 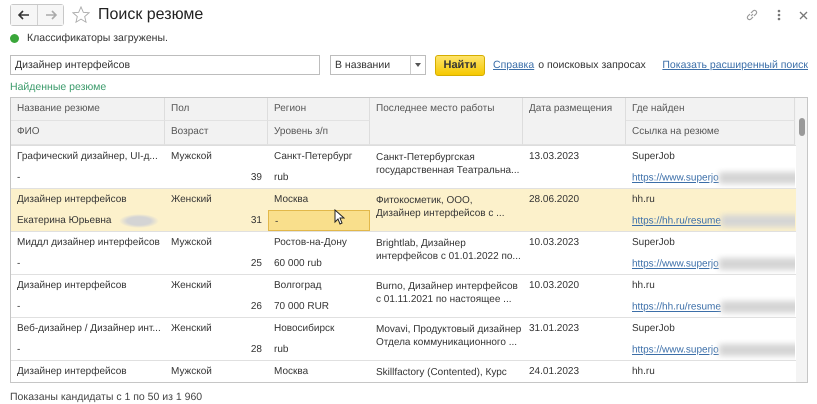 What do you see at coordinates (88, 243) in the screenshot?
I see `table-cell-text: Миддл дизайнер интерфейсов` at bounding box center [88, 243].